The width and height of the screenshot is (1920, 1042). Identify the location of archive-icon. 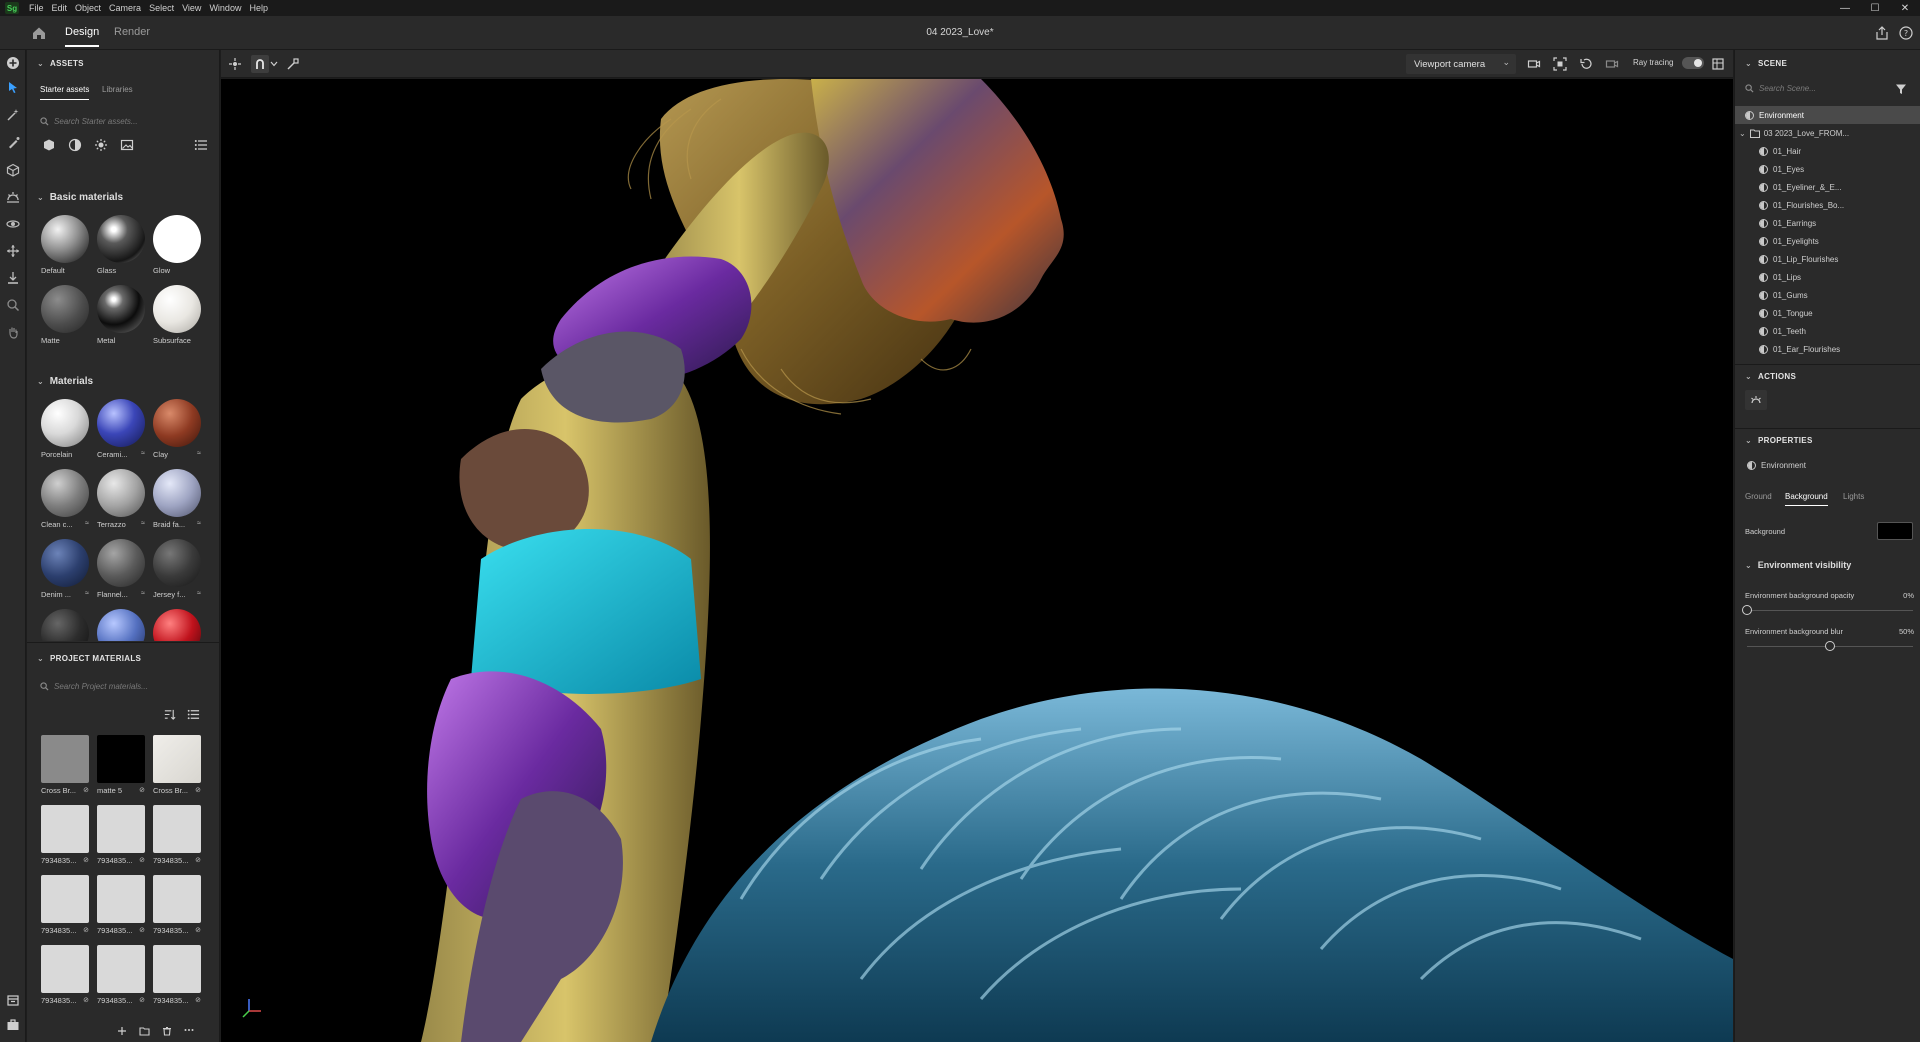
(13, 1000).